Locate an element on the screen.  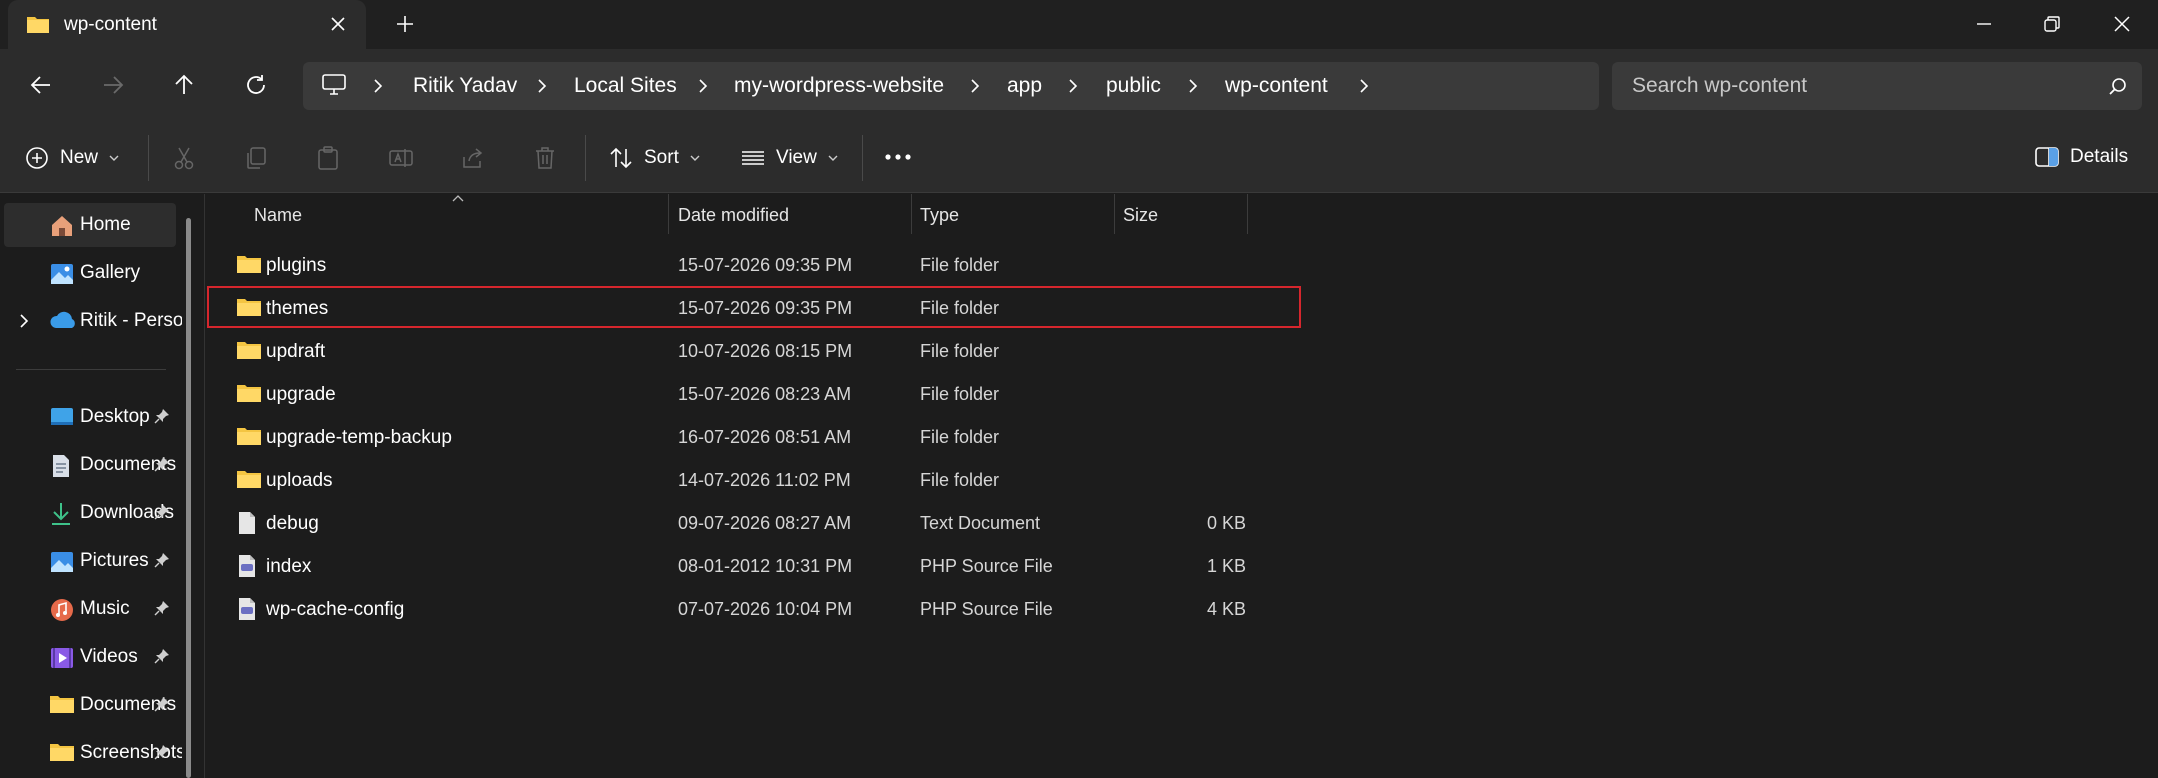
file-date-modified: 15-07-2026 08:23 AM is located at coordinates (765, 394).